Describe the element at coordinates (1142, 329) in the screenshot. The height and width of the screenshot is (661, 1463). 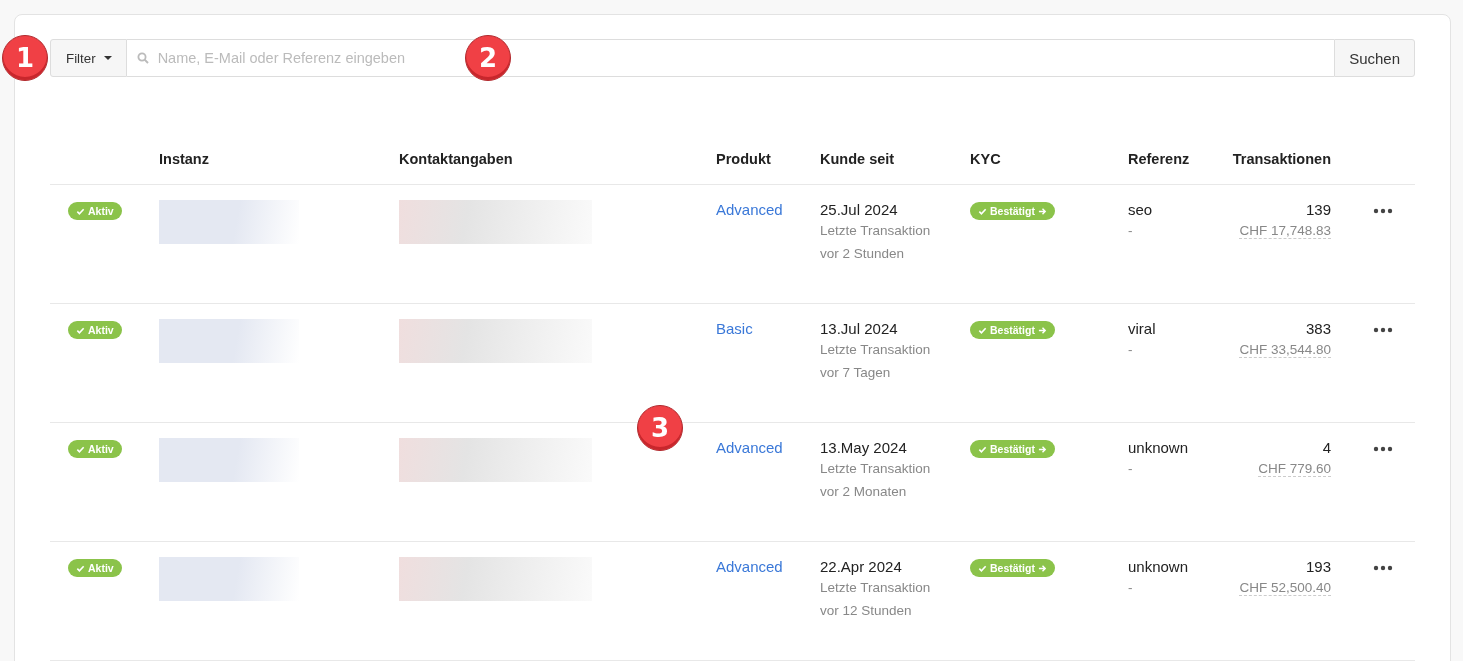
I see `reference-text: viral` at that location.